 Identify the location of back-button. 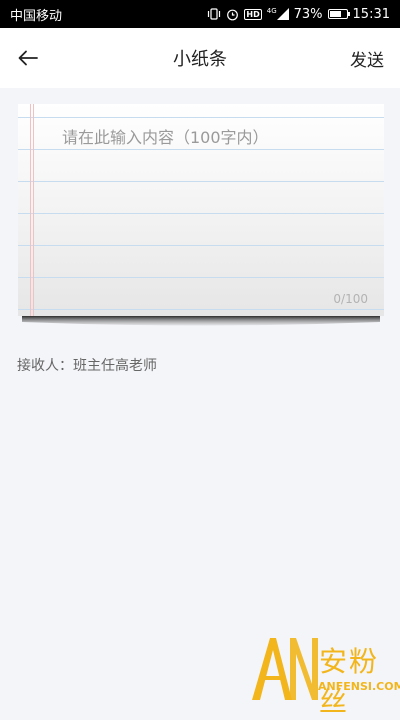
(28, 58).